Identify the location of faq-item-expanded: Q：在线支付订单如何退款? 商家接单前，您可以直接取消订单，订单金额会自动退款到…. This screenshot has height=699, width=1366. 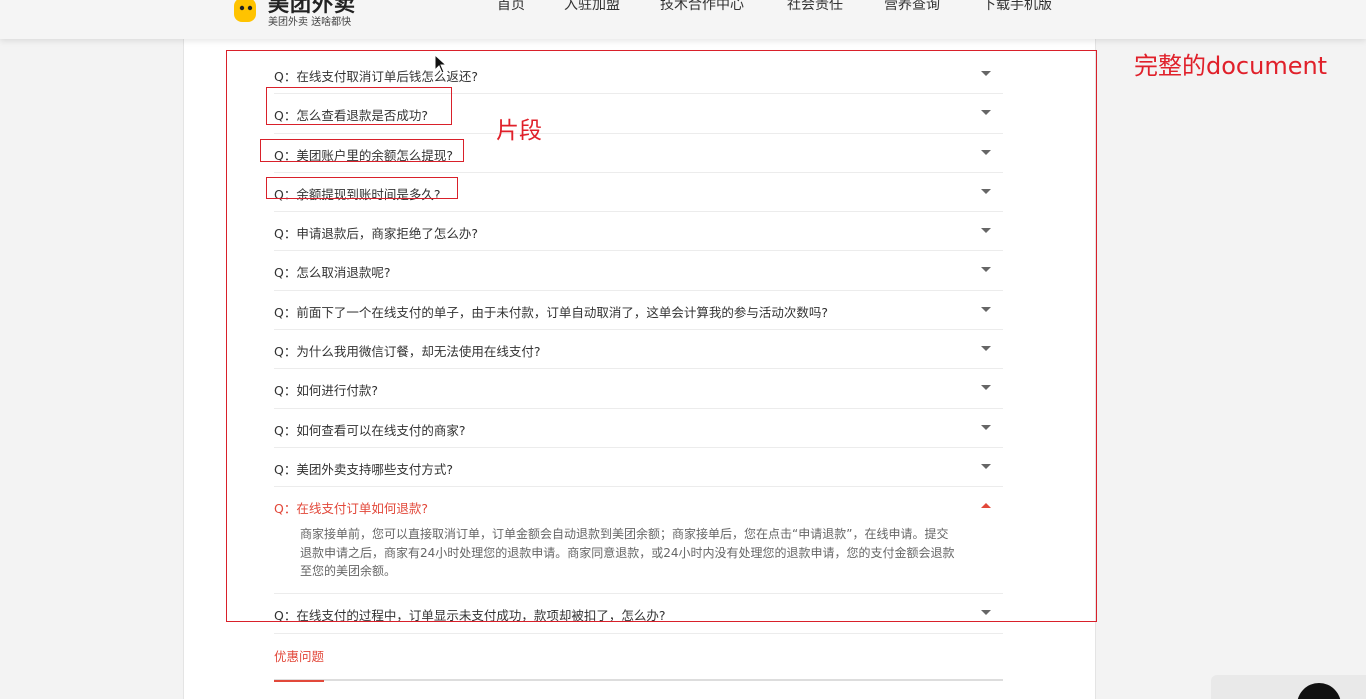
(638, 541).